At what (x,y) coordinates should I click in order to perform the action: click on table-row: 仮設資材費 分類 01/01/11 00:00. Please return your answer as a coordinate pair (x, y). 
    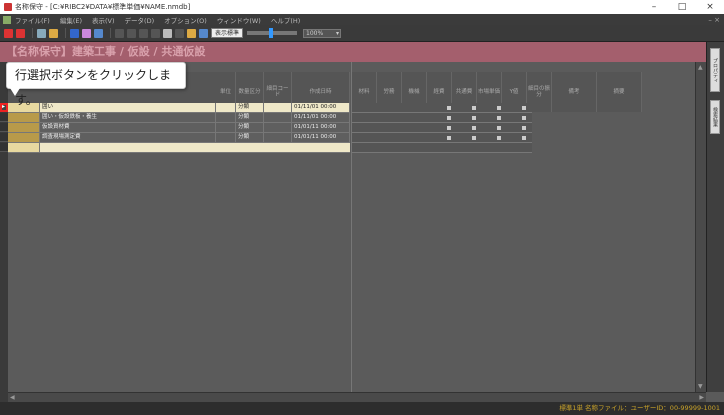
    Looking at the image, I should click on (179, 128).